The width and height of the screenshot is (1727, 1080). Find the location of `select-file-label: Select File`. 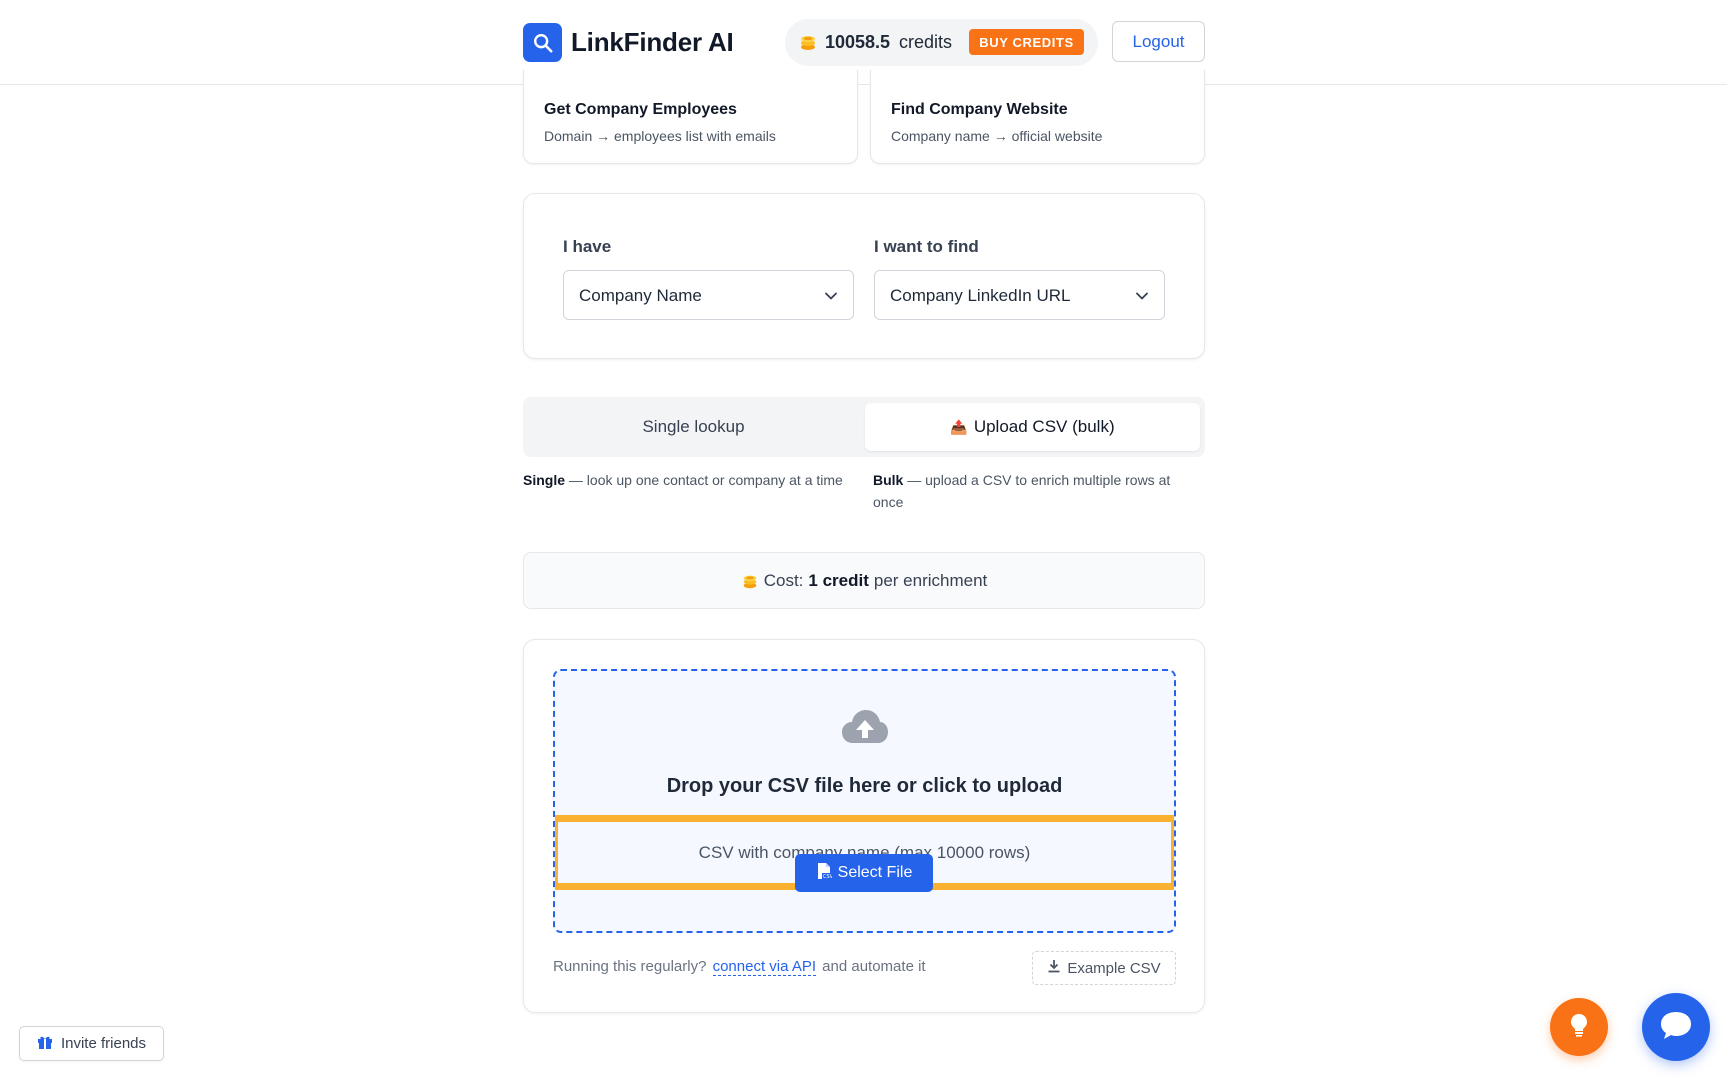

select-file-label: Select File is located at coordinates (875, 872).